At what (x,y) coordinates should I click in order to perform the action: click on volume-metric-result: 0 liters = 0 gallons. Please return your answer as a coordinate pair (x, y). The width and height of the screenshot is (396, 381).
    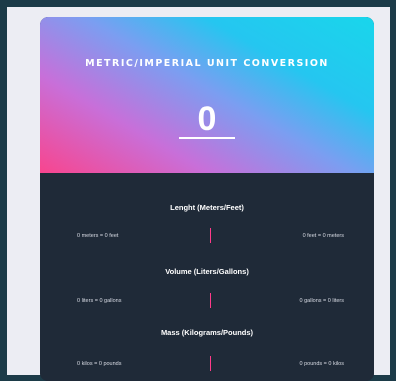
    Looking at the image, I should click on (99, 301).